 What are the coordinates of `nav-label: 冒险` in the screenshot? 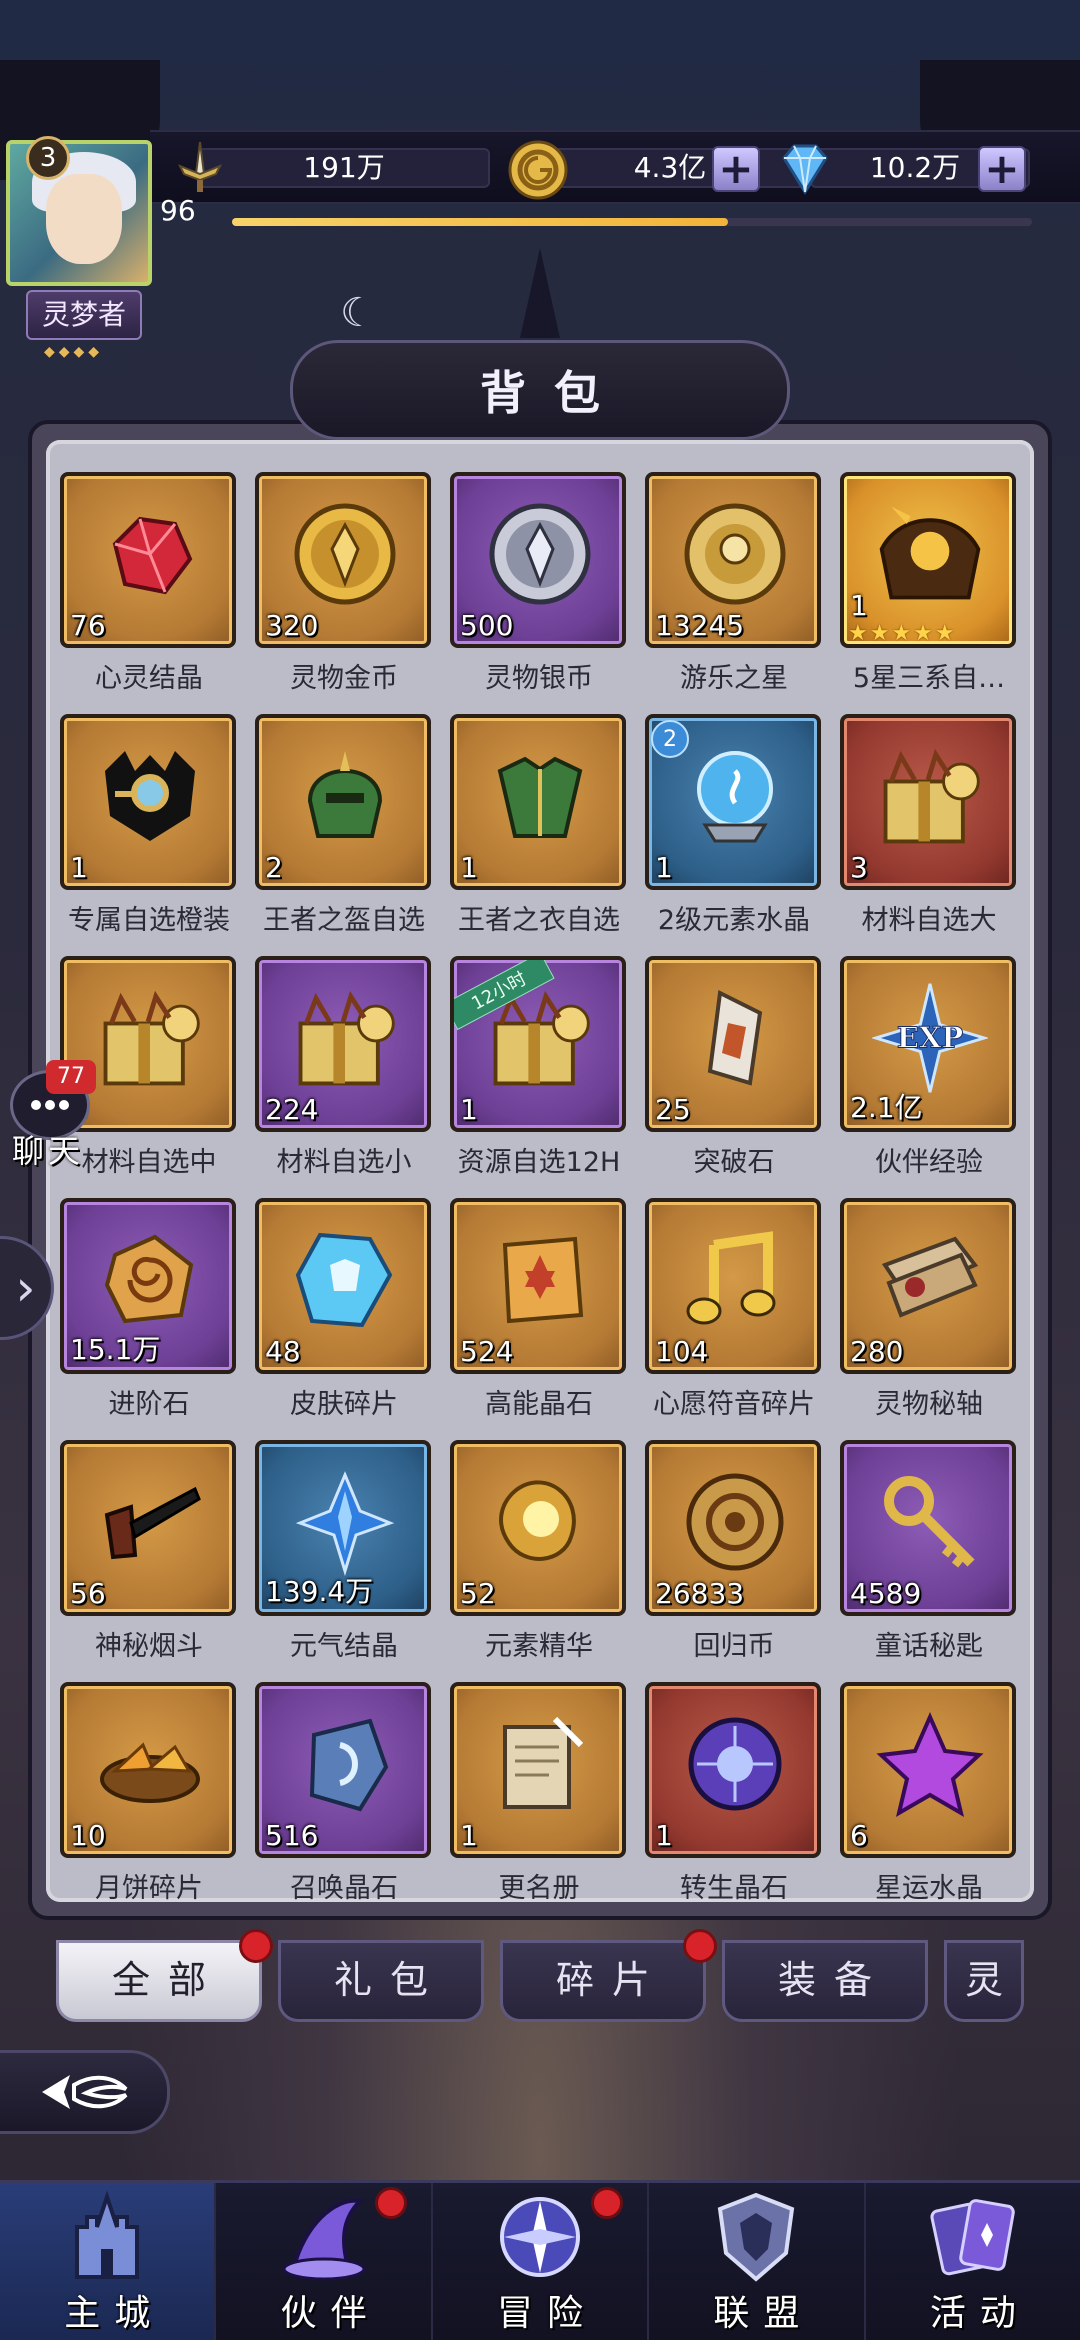 It's located at (547, 2313).